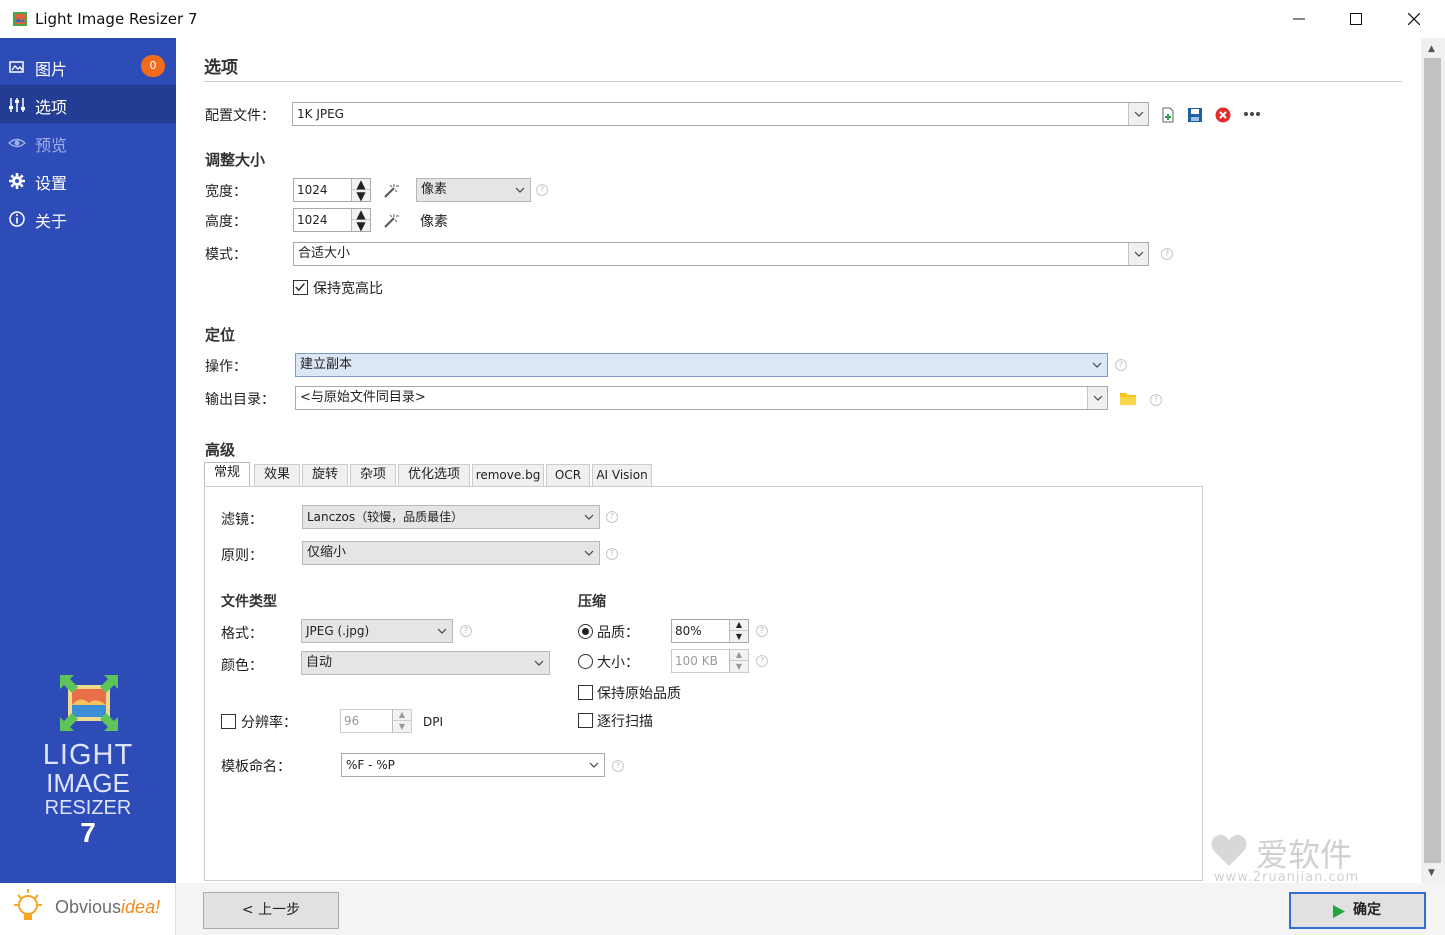 The height and width of the screenshot is (935, 1445). I want to click on brand-logo: Obviousidea!, so click(88, 909).